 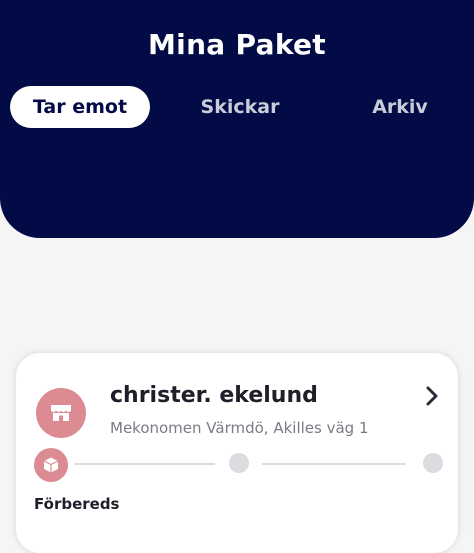 What do you see at coordinates (77, 504) in the screenshot?
I see `status-label: Förbereds` at bounding box center [77, 504].